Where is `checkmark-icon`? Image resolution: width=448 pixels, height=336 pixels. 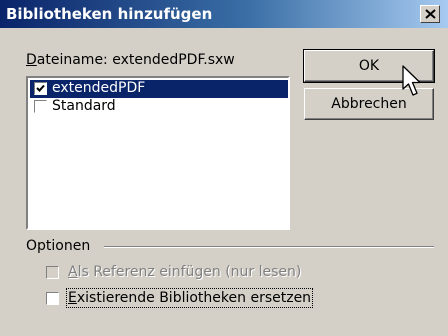
checkmark-icon is located at coordinates (40, 88).